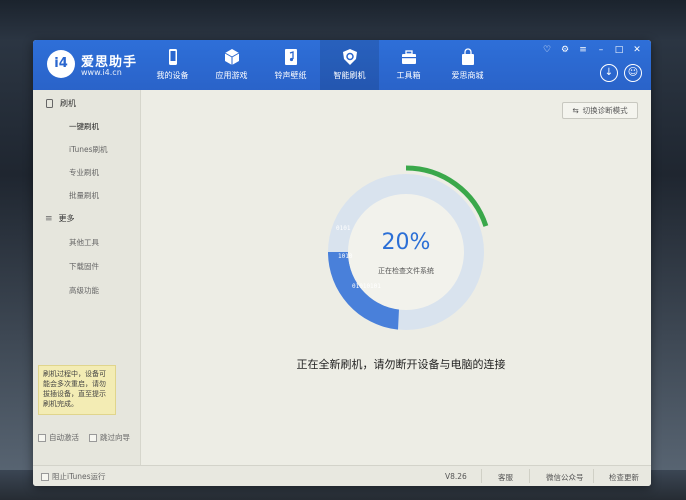 This screenshot has height=500, width=686. What do you see at coordinates (408, 65) in the screenshot?
I see `nav-item-toolbox: 工具箱` at bounding box center [408, 65].